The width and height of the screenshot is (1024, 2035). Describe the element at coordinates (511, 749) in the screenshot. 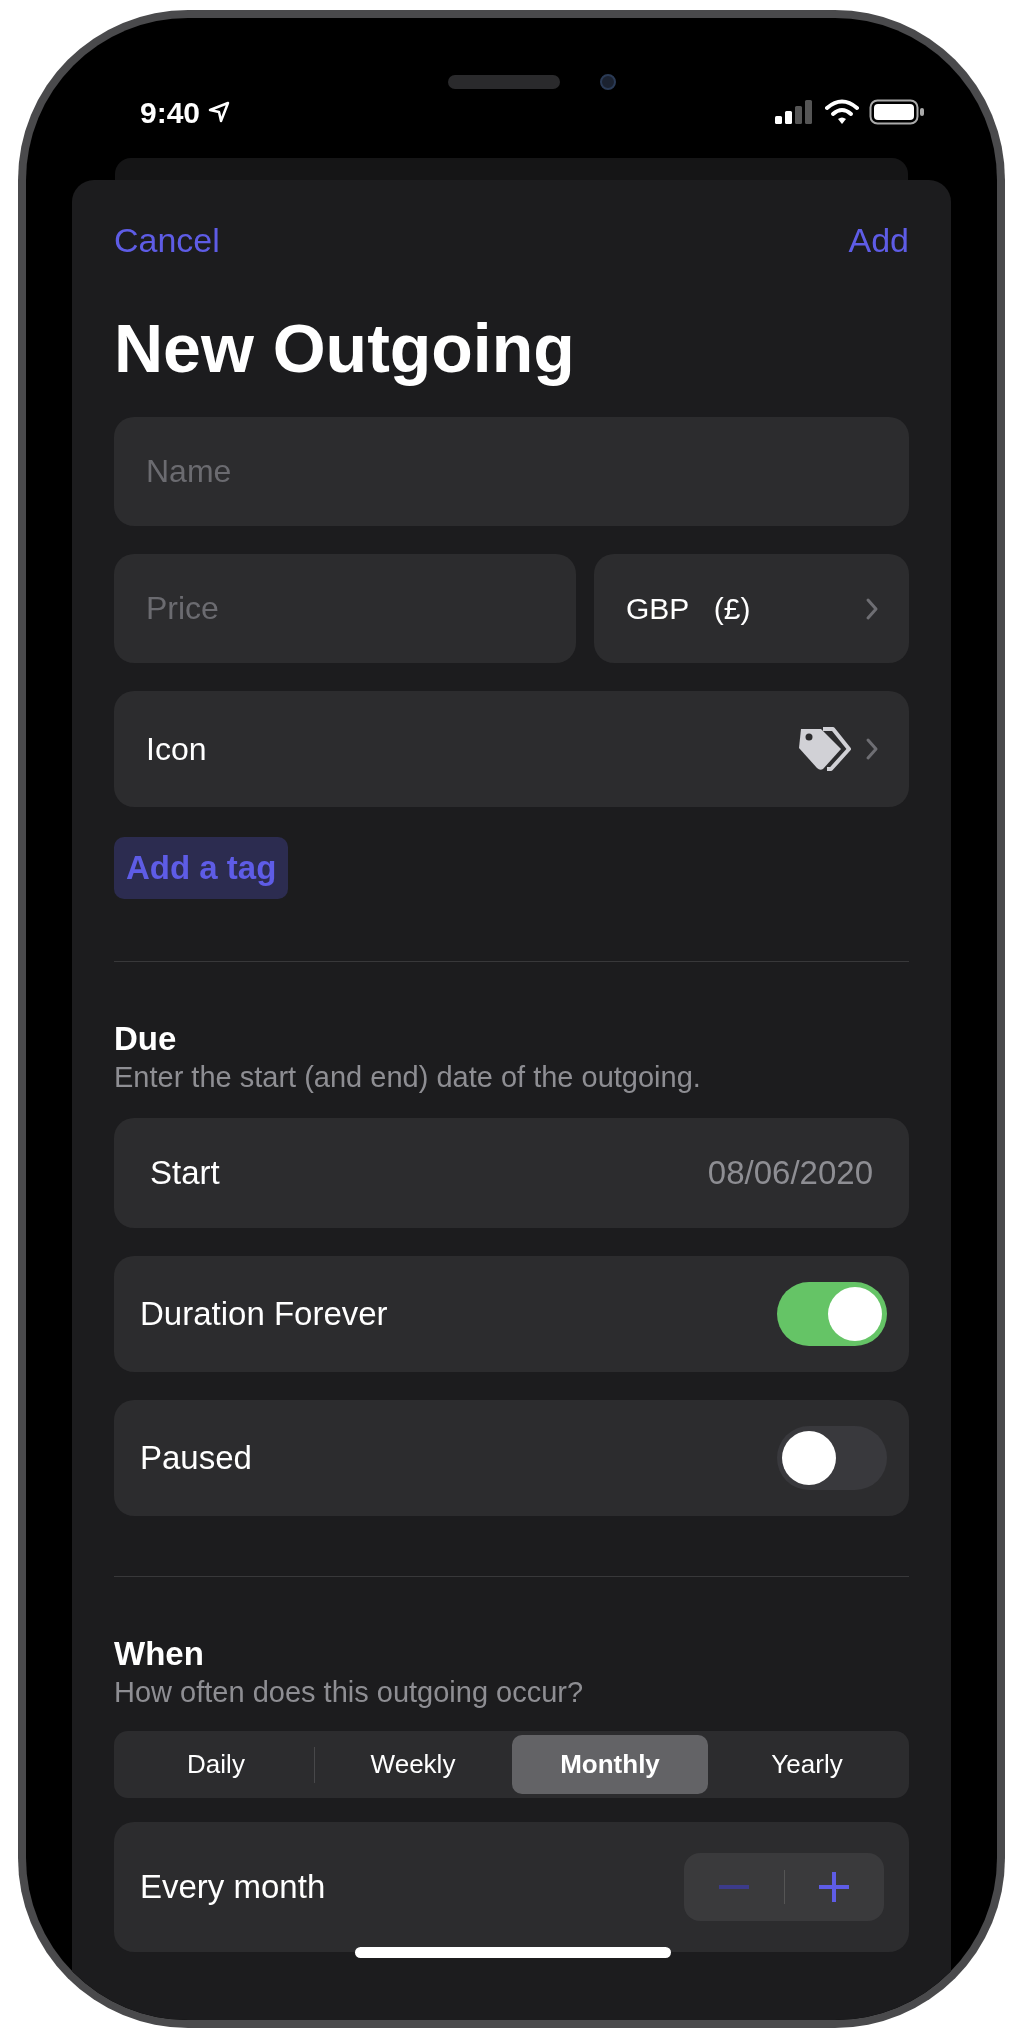

I see `icon-row: Icon` at that location.